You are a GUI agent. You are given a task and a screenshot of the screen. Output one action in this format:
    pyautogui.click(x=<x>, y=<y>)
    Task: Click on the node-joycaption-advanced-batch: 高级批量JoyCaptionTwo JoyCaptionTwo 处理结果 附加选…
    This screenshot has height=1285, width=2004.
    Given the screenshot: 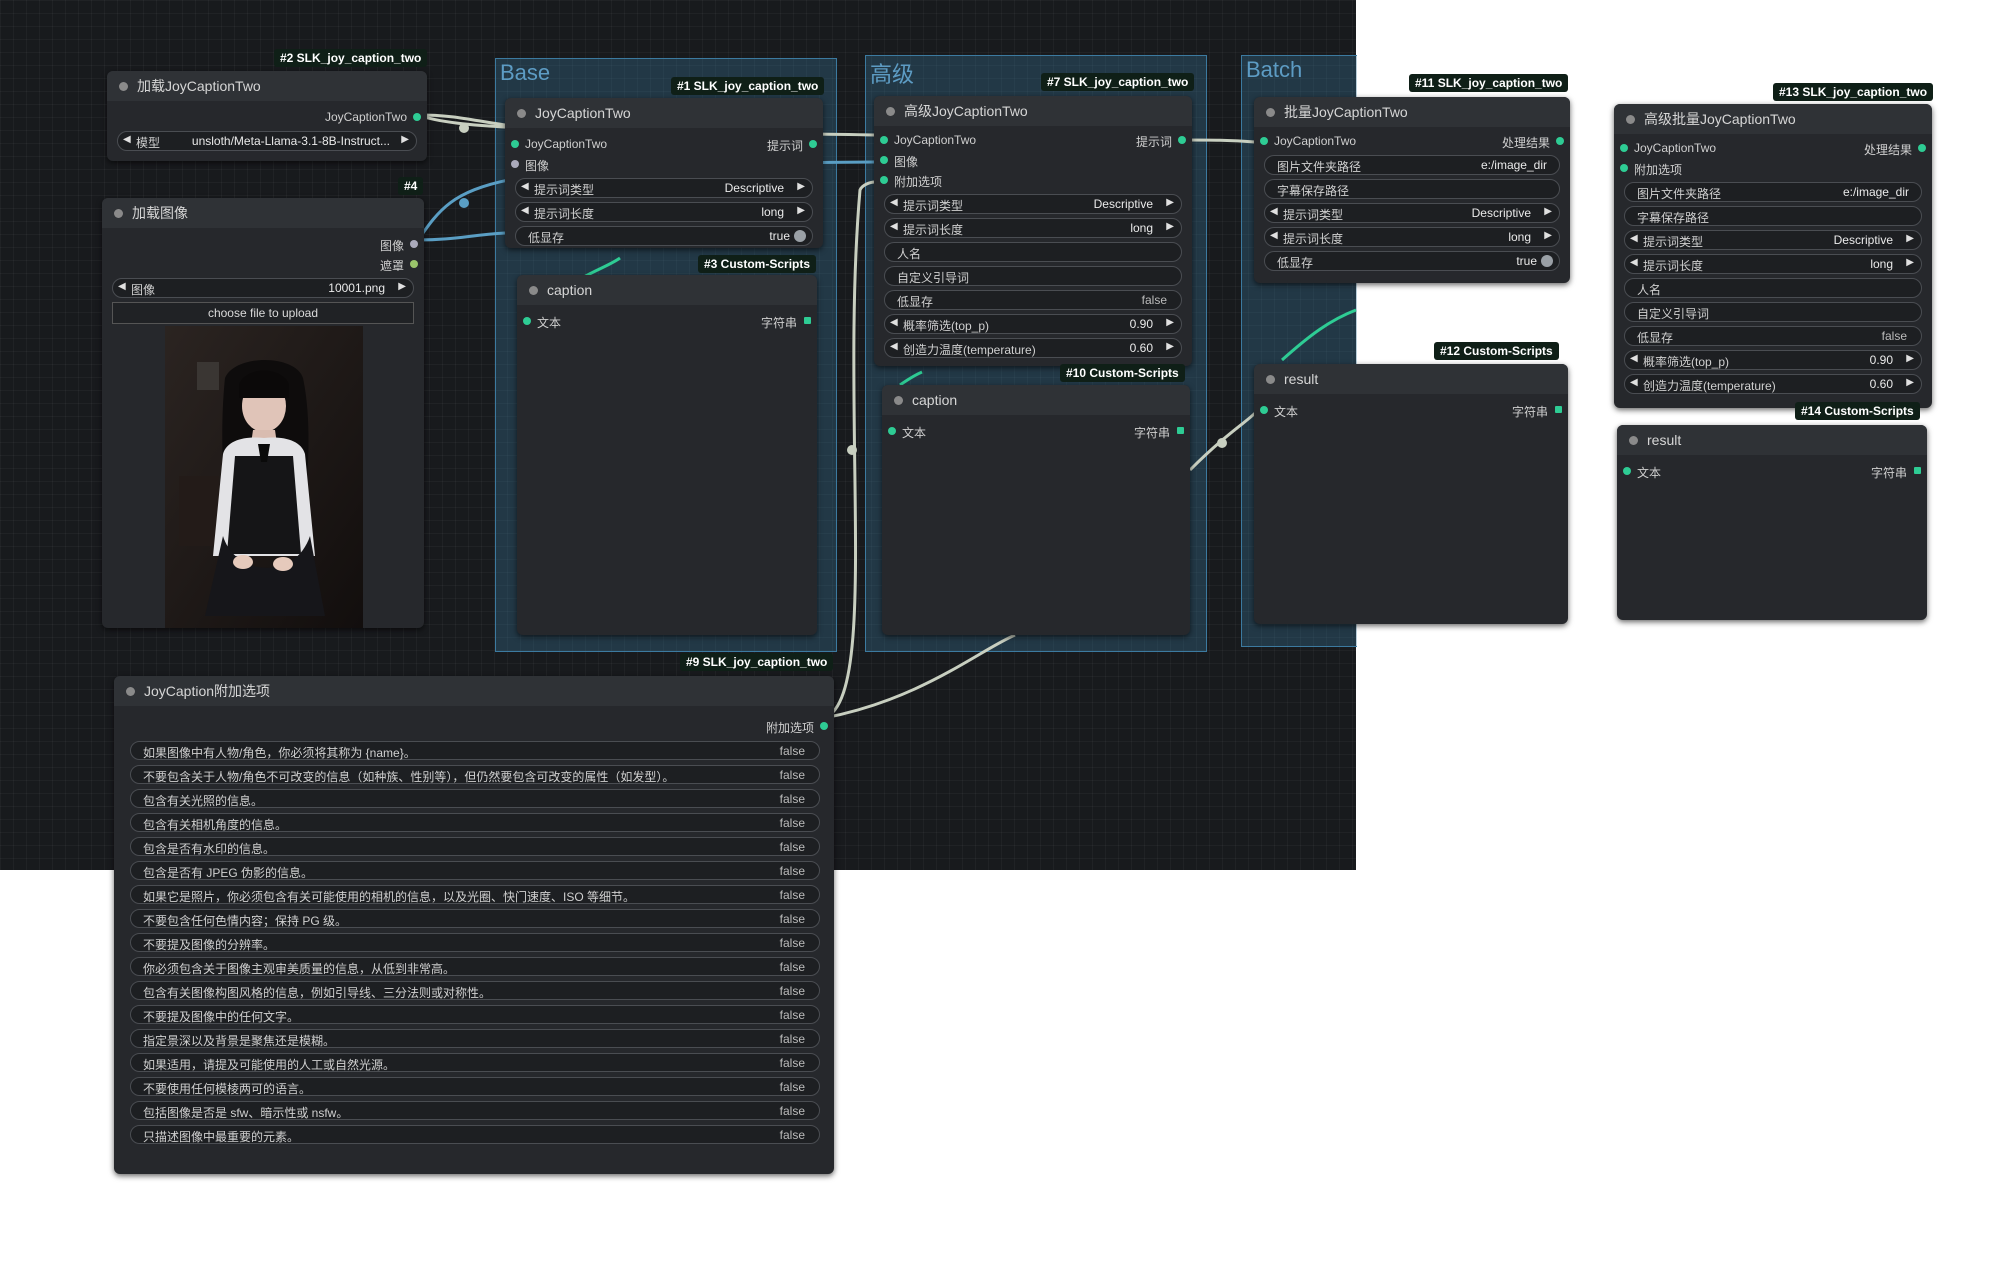 What is the action you would take?
    pyautogui.click(x=1773, y=256)
    